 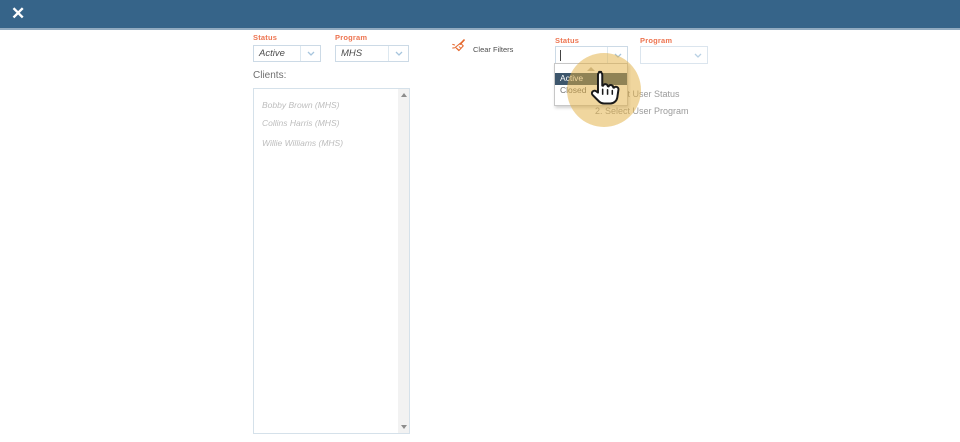 I want to click on clear-filters-label: Clear Filters, so click(x=493, y=49).